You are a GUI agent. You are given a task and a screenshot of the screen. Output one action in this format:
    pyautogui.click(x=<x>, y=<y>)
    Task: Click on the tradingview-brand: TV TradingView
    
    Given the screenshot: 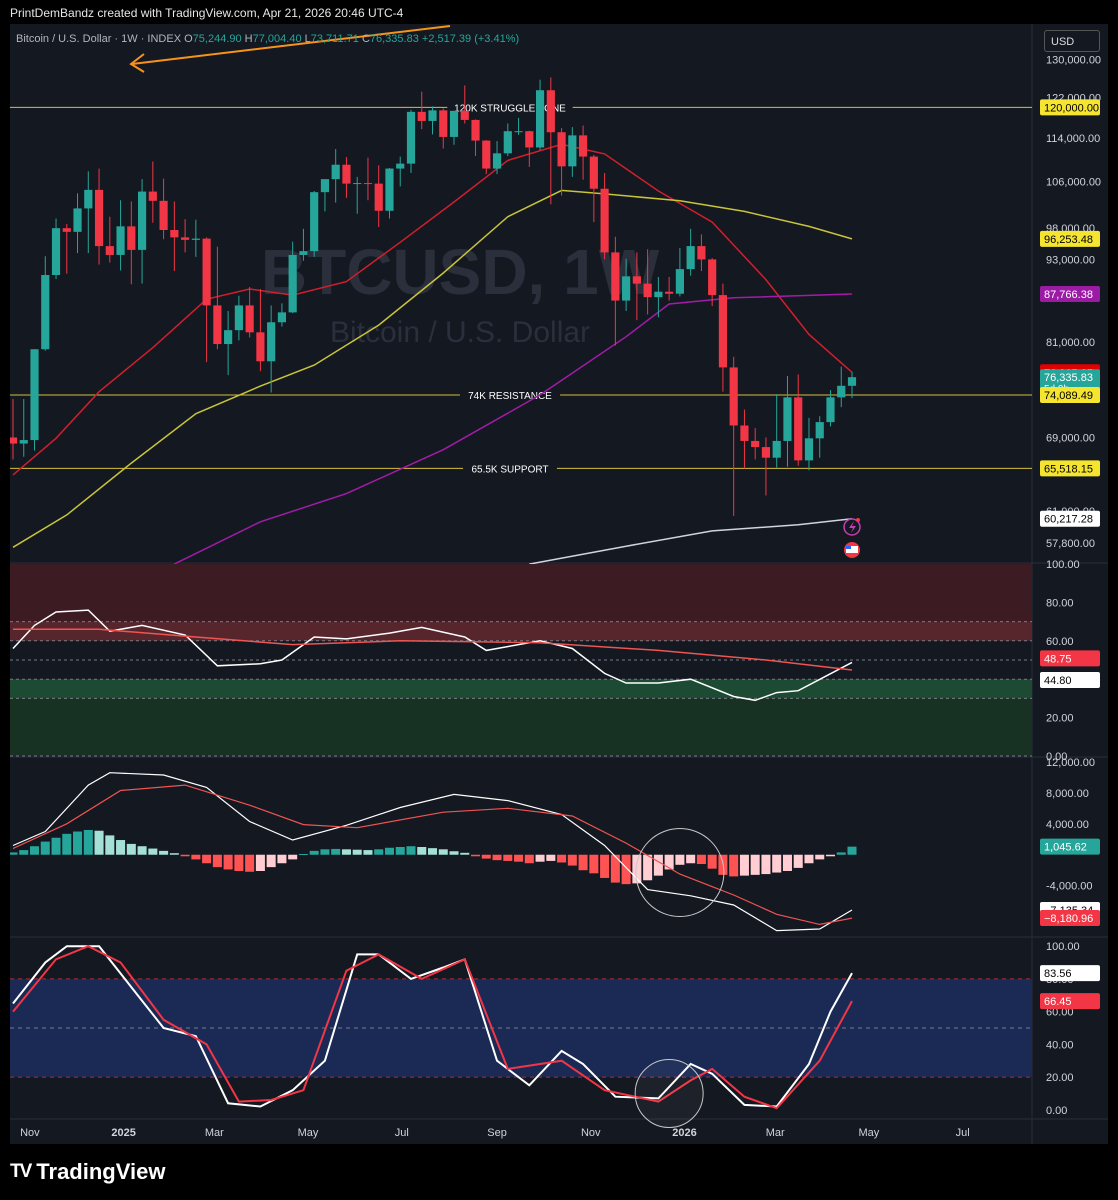 What is the action you would take?
    pyautogui.click(x=88, y=1171)
    